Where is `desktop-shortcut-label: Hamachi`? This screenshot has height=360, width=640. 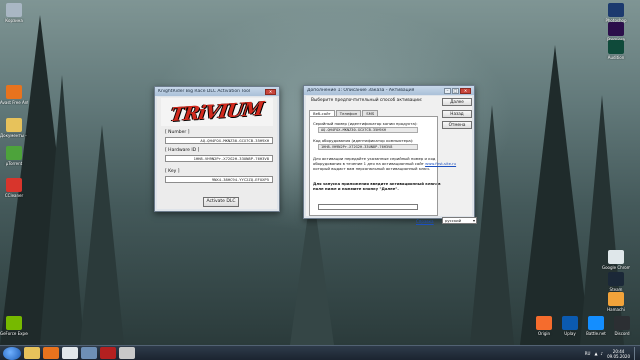 desktop-shortcut-label: Hamachi is located at coordinates (616, 309).